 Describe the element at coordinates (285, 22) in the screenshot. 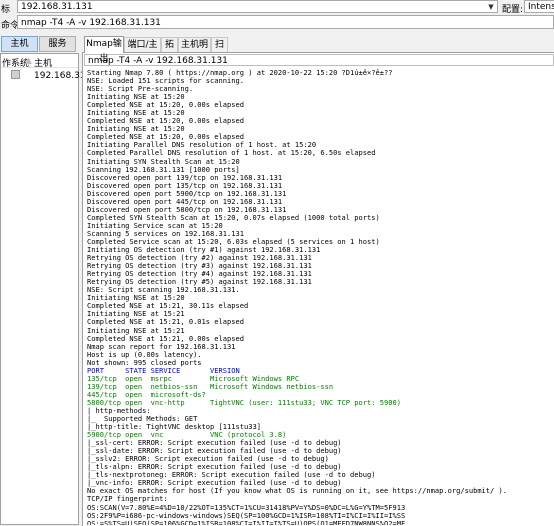

I see `command-input: nmap -T4 -A -v 192.168.31.131` at that location.